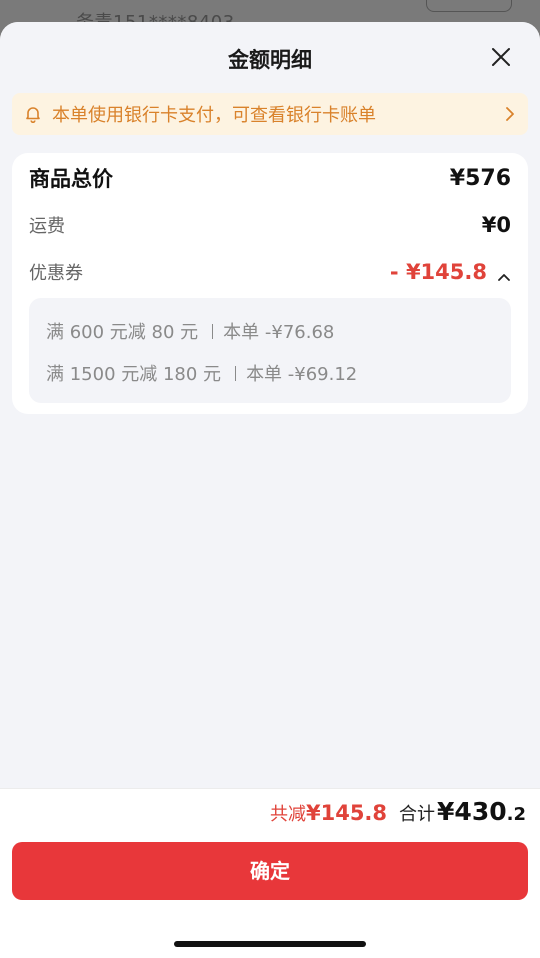  Describe the element at coordinates (270, 272) in the screenshot. I see `coupon-row: 优惠券 - ¥145.8` at that location.